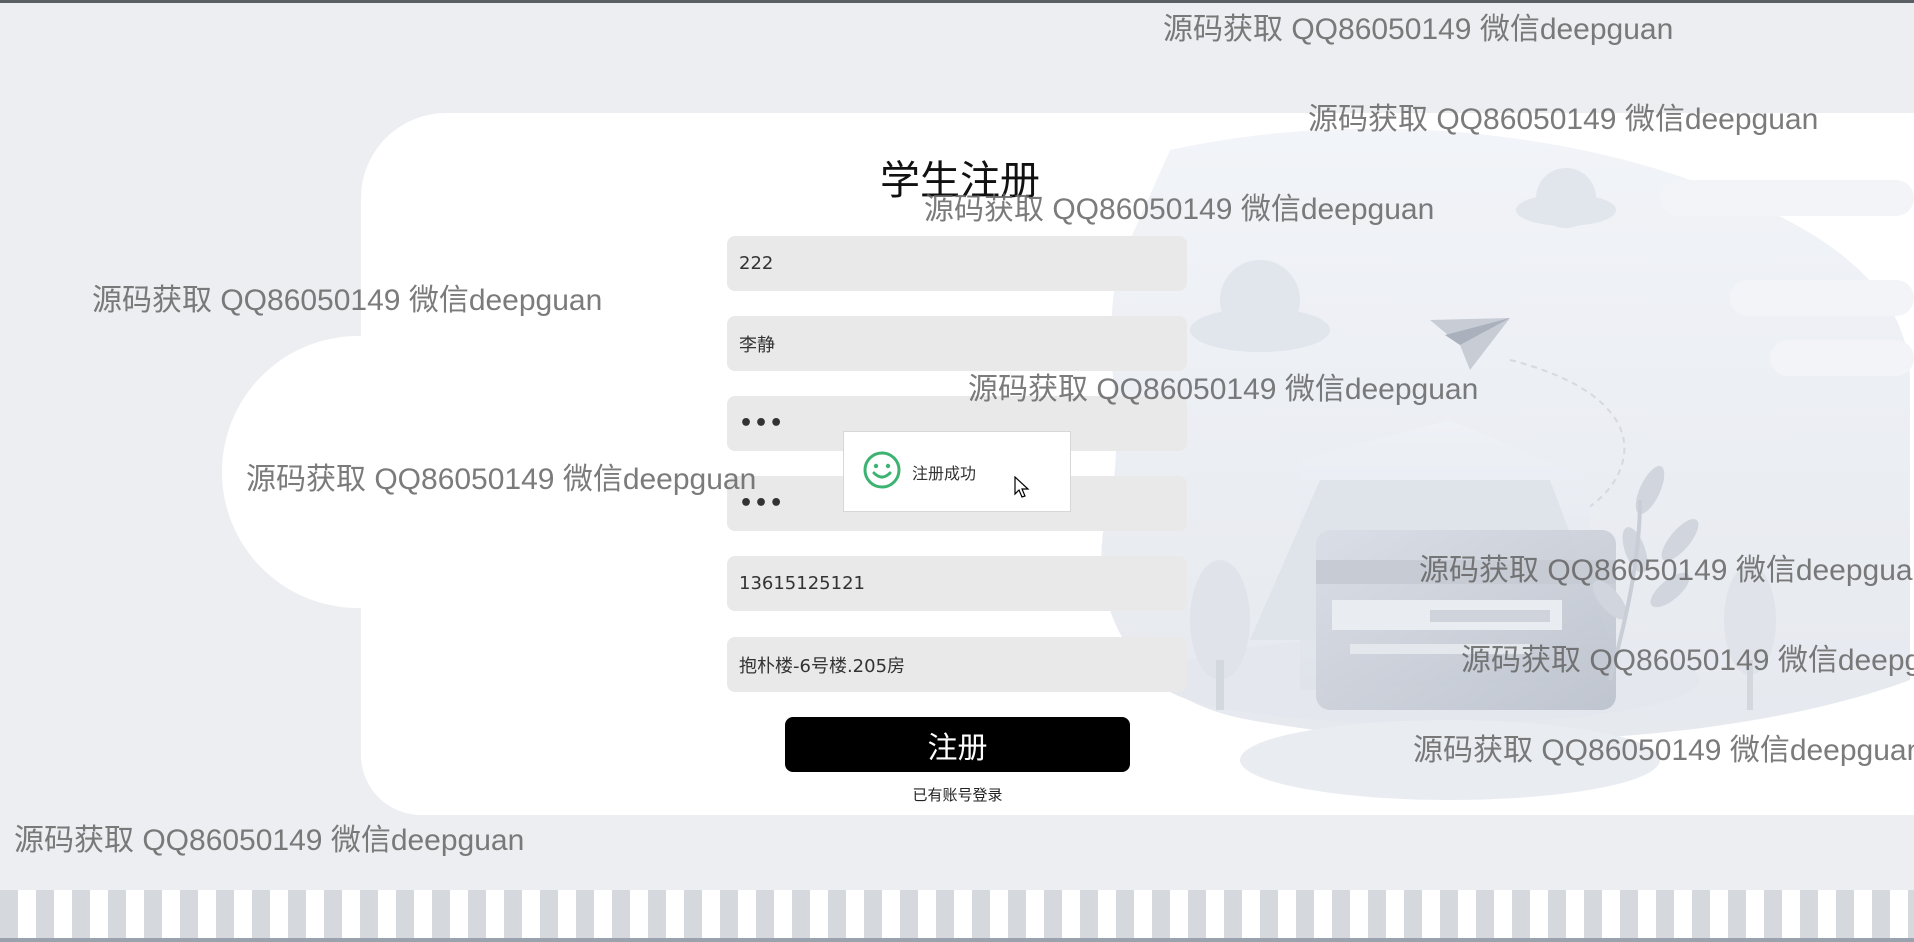 The width and height of the screenshot is (1914, 942). What do you see at coordinates (957, 794) in the screenshot?
I see `login-link: 已有账号登录` at bounding box center [957, 794].